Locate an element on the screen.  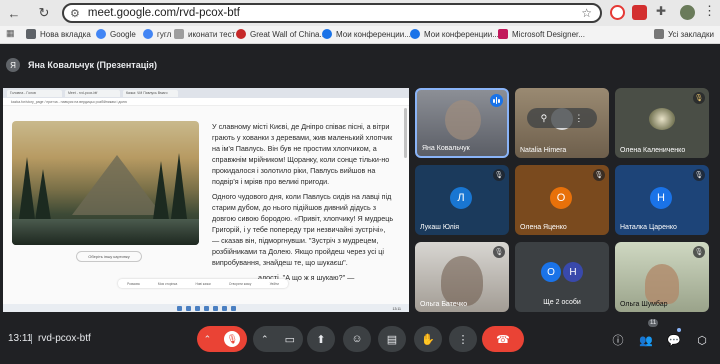
video-options-chevron-icon: ⌃ is located at coordinates (265, 339).